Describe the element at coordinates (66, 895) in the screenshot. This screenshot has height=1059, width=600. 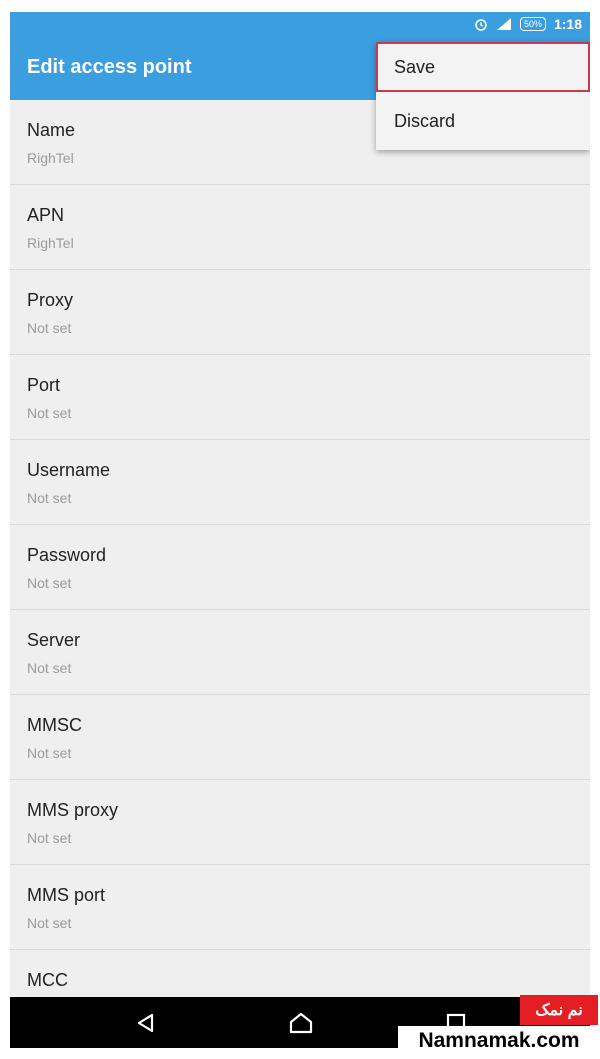
I see `setting-label: MMS port` at that location.